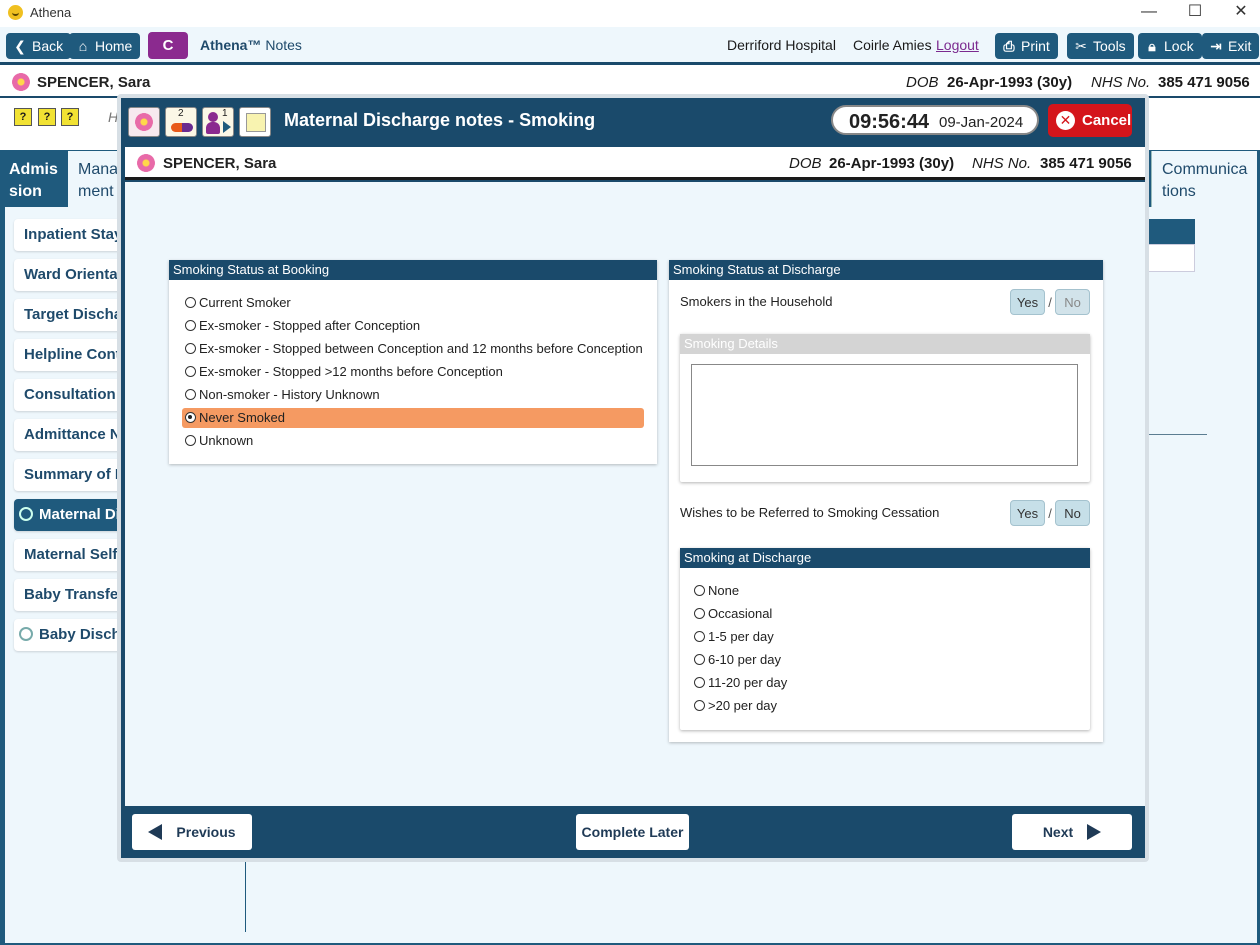  Describe the element at coordinates (1058, 832) in the screenshot. I see `next-label: Next` at that location.